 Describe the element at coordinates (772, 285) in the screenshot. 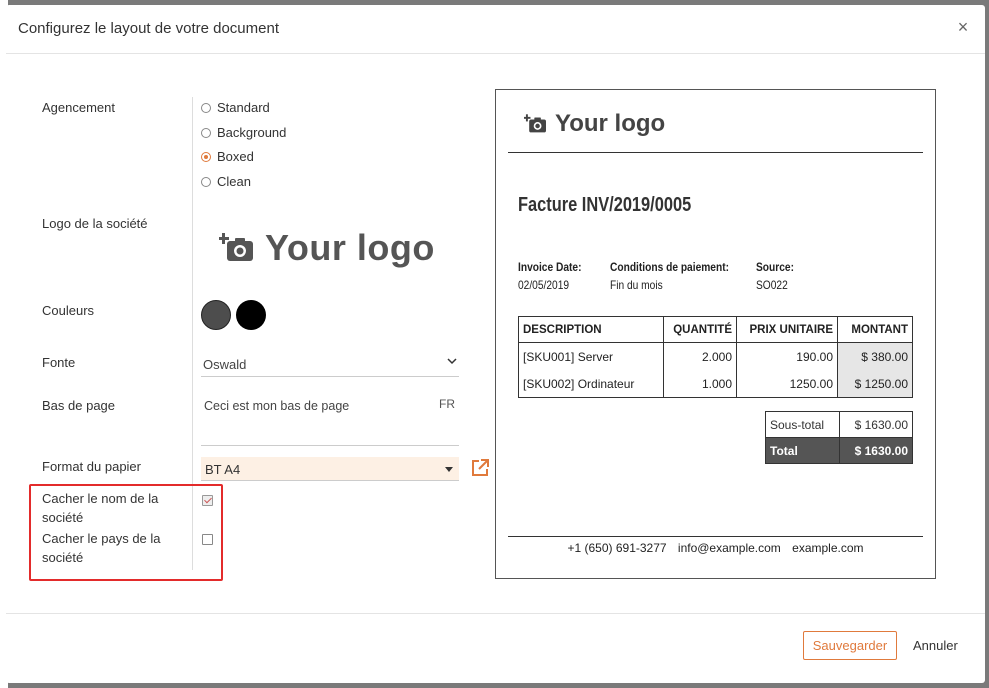

I see `meta-value: SO022` at that location.